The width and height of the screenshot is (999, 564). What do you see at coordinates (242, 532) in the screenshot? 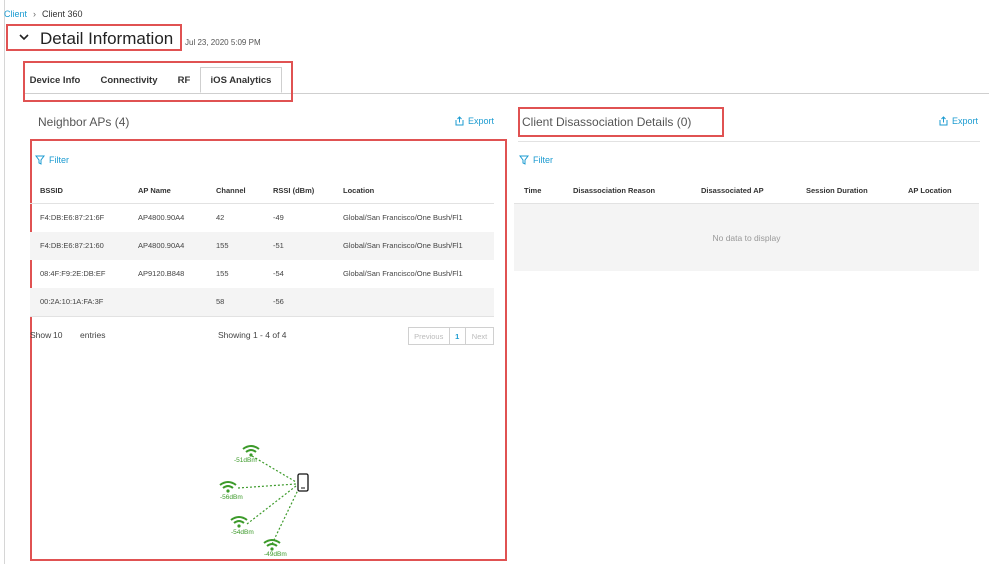
I see `rssi-label: -54dBm` at bounding box center [242, 532].